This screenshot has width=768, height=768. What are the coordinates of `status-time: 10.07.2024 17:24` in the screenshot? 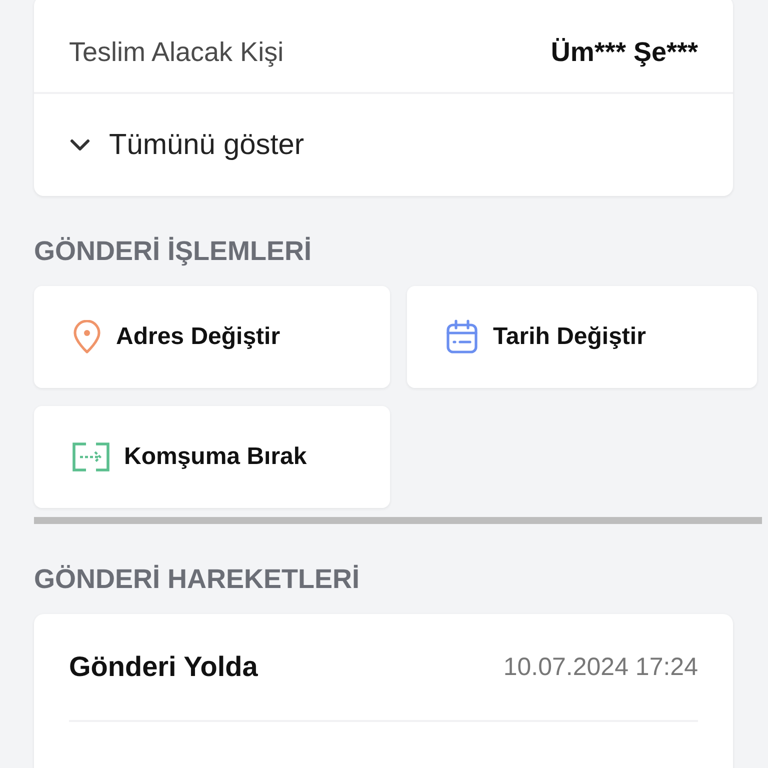 It's located at (600, 667).